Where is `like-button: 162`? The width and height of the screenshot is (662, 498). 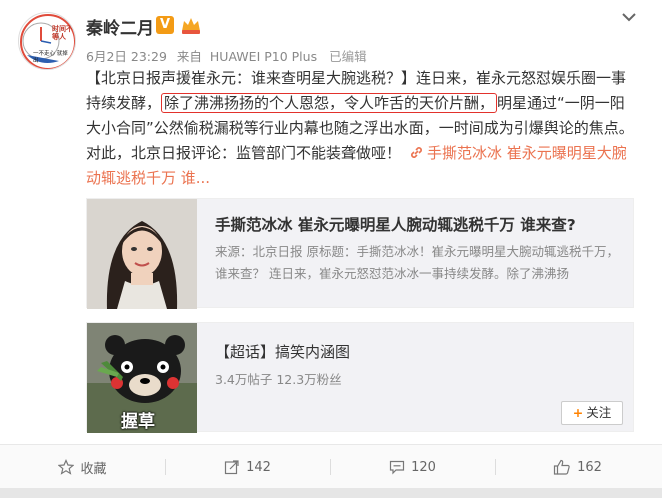
like-button: 162 is located at coordinates (577, 467).